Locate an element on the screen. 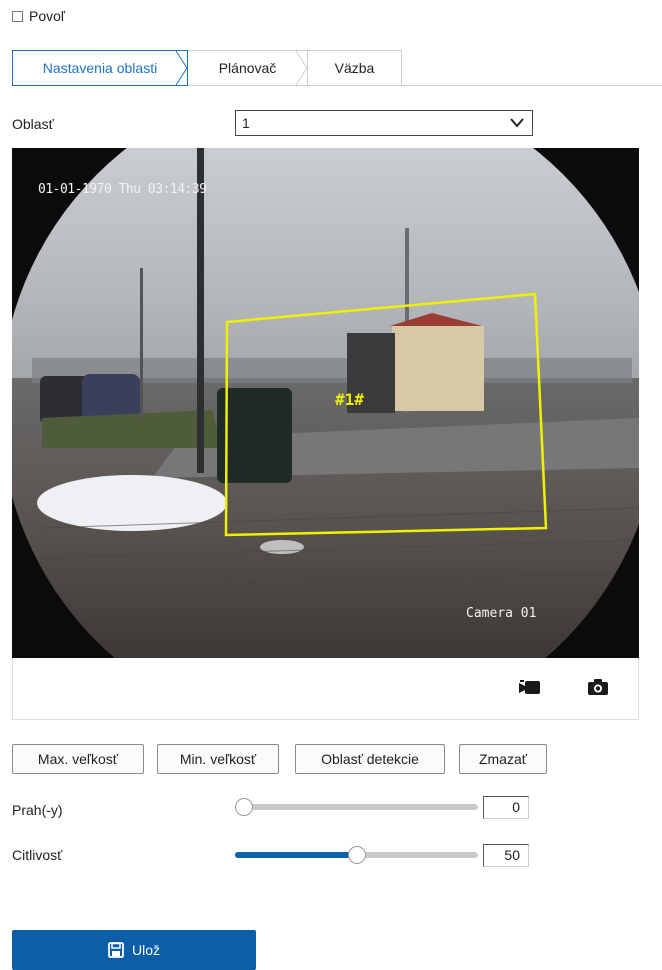 This screenshot has height=970, width=662. video-toolbar is located at coordinates (325, 689).